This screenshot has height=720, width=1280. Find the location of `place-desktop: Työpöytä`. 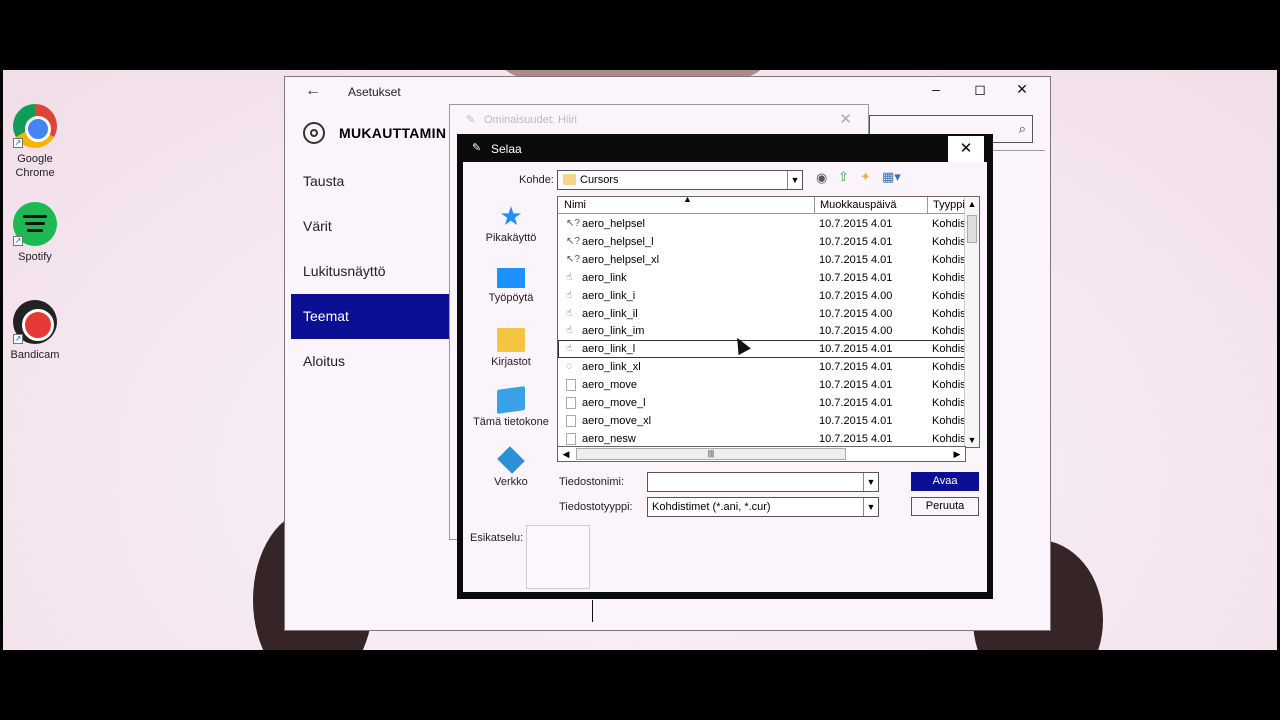

place-desktop: Työpöytä is located at coordinates (511, 296).